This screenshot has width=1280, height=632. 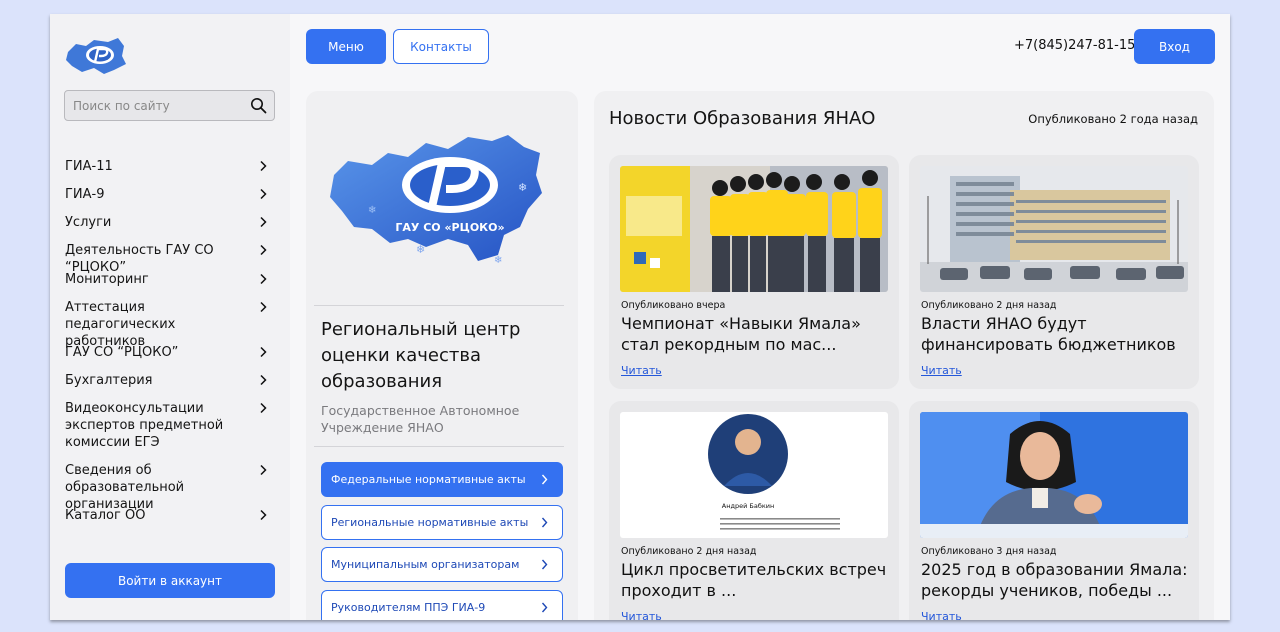 What do you see at coordinates (748, 506) in the screenshot?
I see `svg-text: Андрей Бабкин` at bounding box center [748, 506].